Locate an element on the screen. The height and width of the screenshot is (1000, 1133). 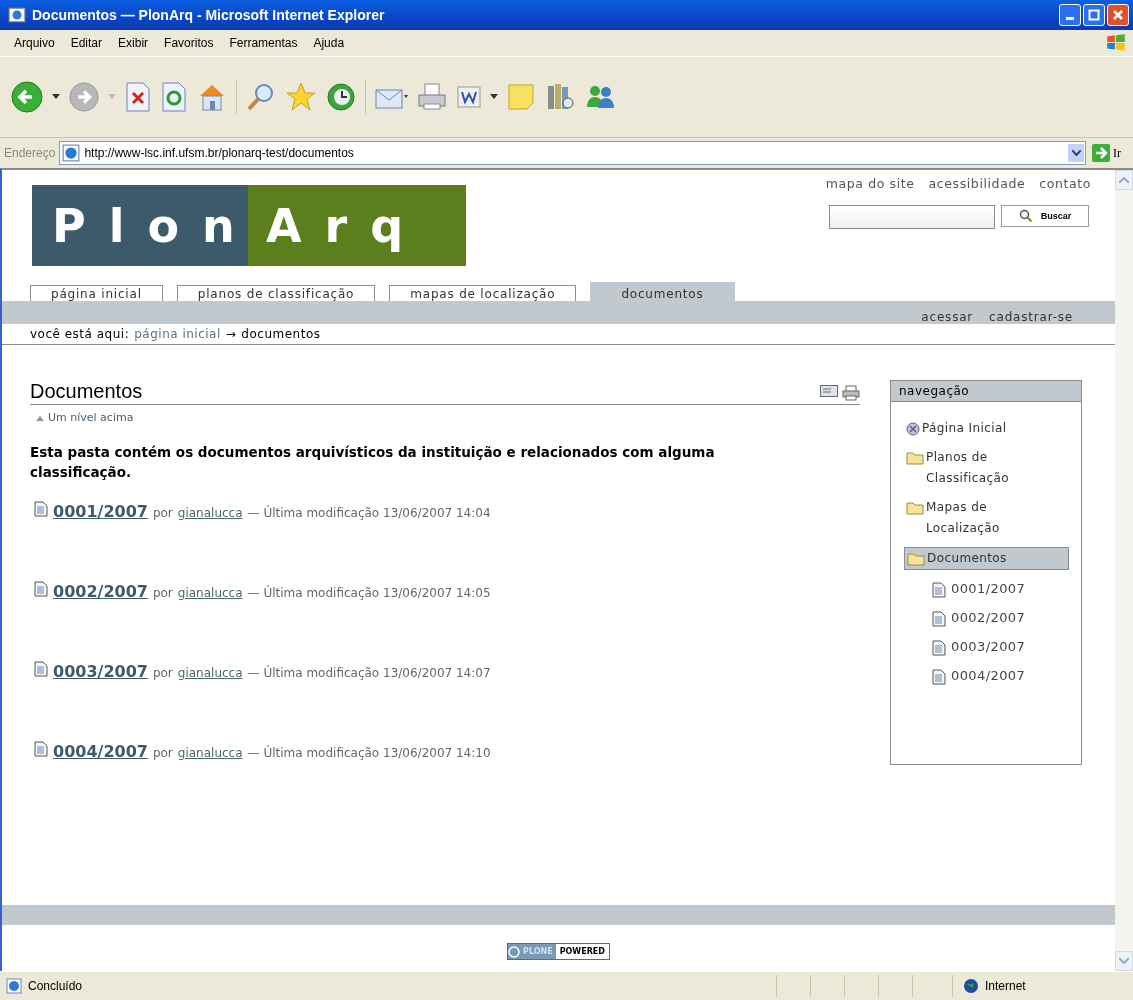
portlet-header: navegação is located at coordinates (986, 391).